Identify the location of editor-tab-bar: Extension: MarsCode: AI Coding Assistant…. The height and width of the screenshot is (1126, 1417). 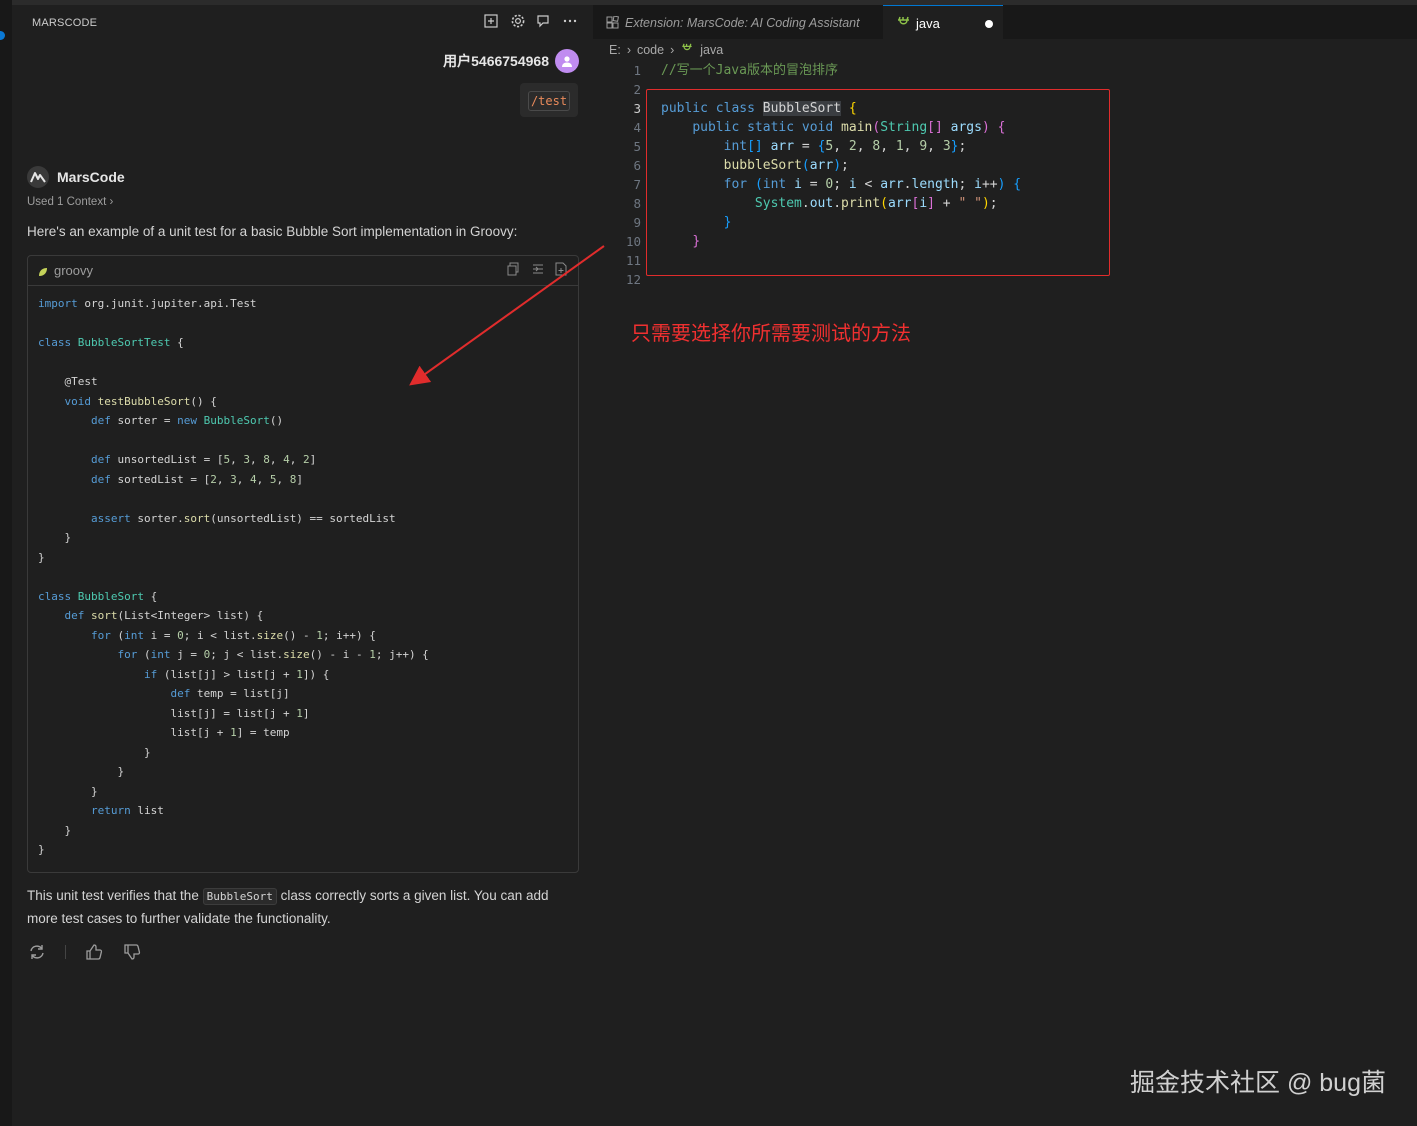
(1005, 22).